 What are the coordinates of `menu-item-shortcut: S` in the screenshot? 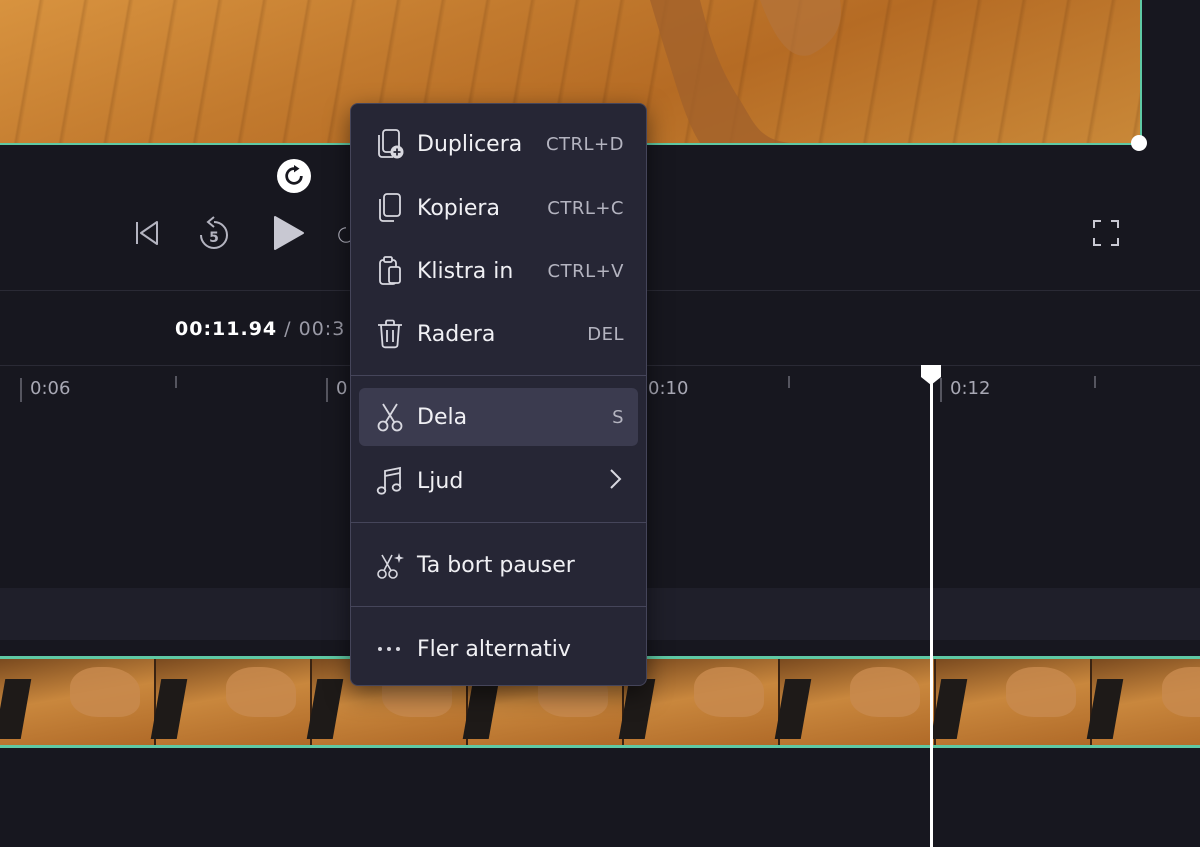 It's located at (618, 417).